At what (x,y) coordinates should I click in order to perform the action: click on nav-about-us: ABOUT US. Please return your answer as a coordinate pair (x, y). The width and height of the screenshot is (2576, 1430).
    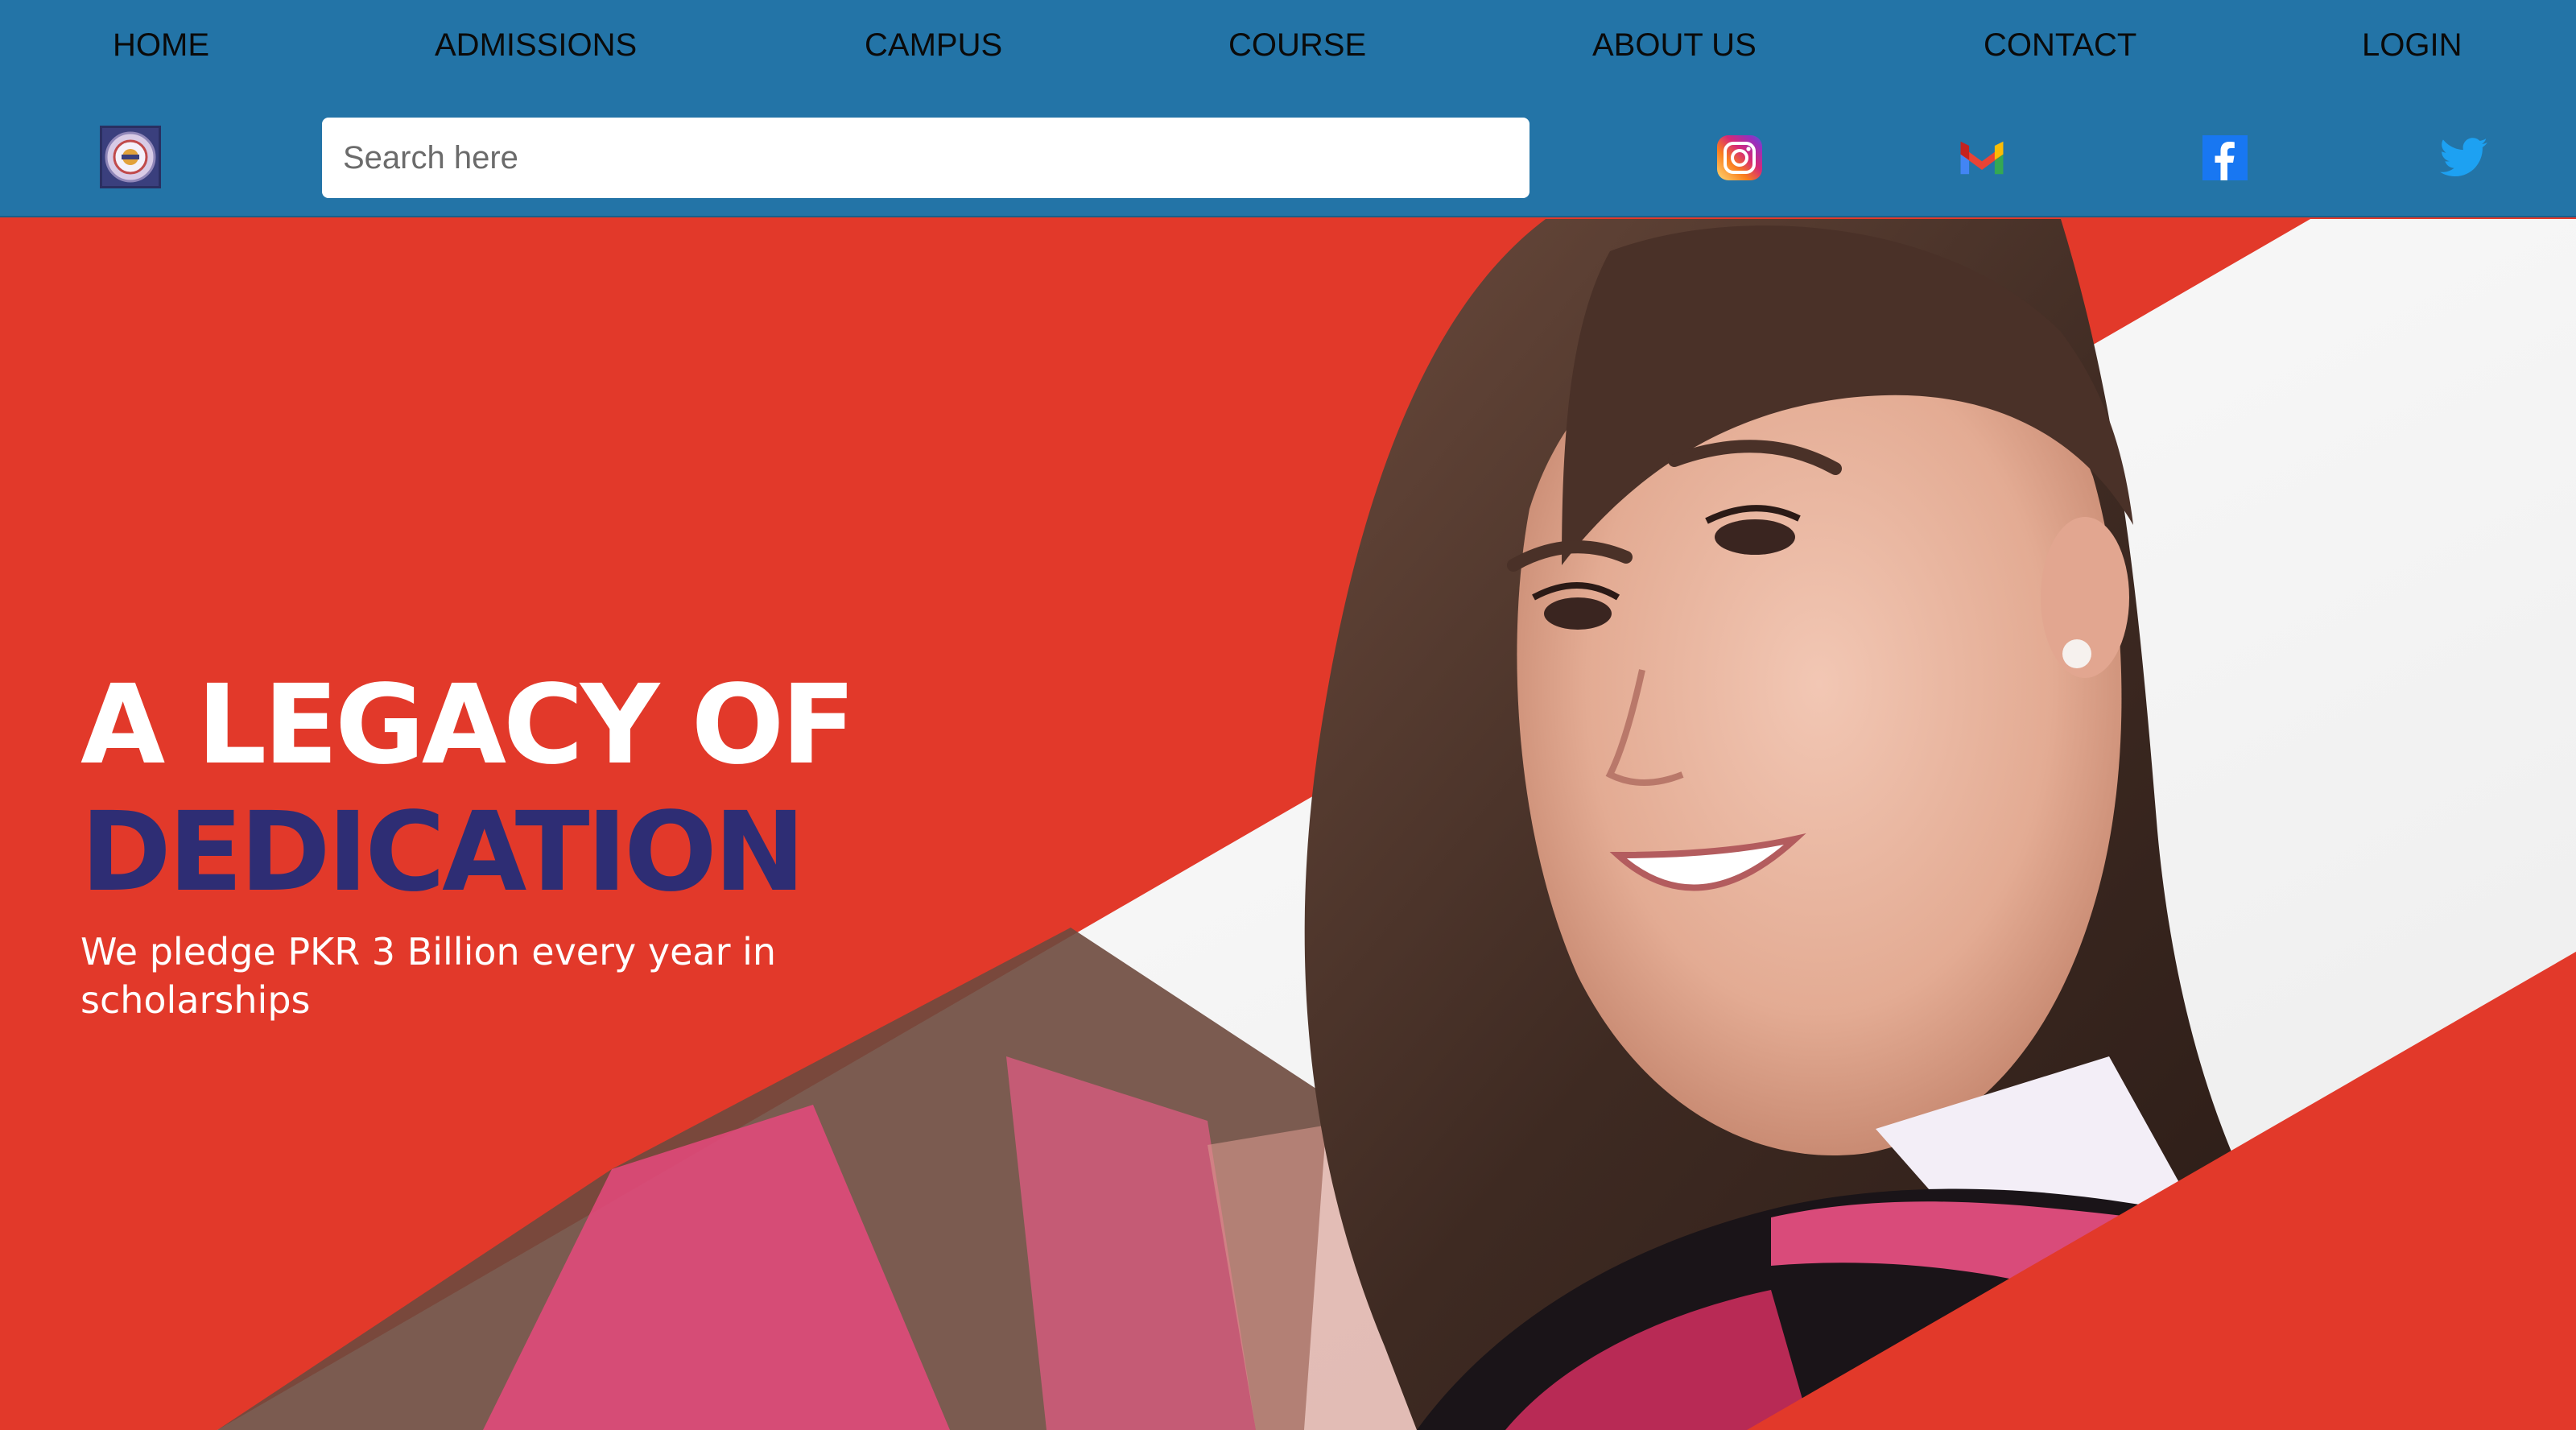
    Looking at the image, I should click on (1674, 46).